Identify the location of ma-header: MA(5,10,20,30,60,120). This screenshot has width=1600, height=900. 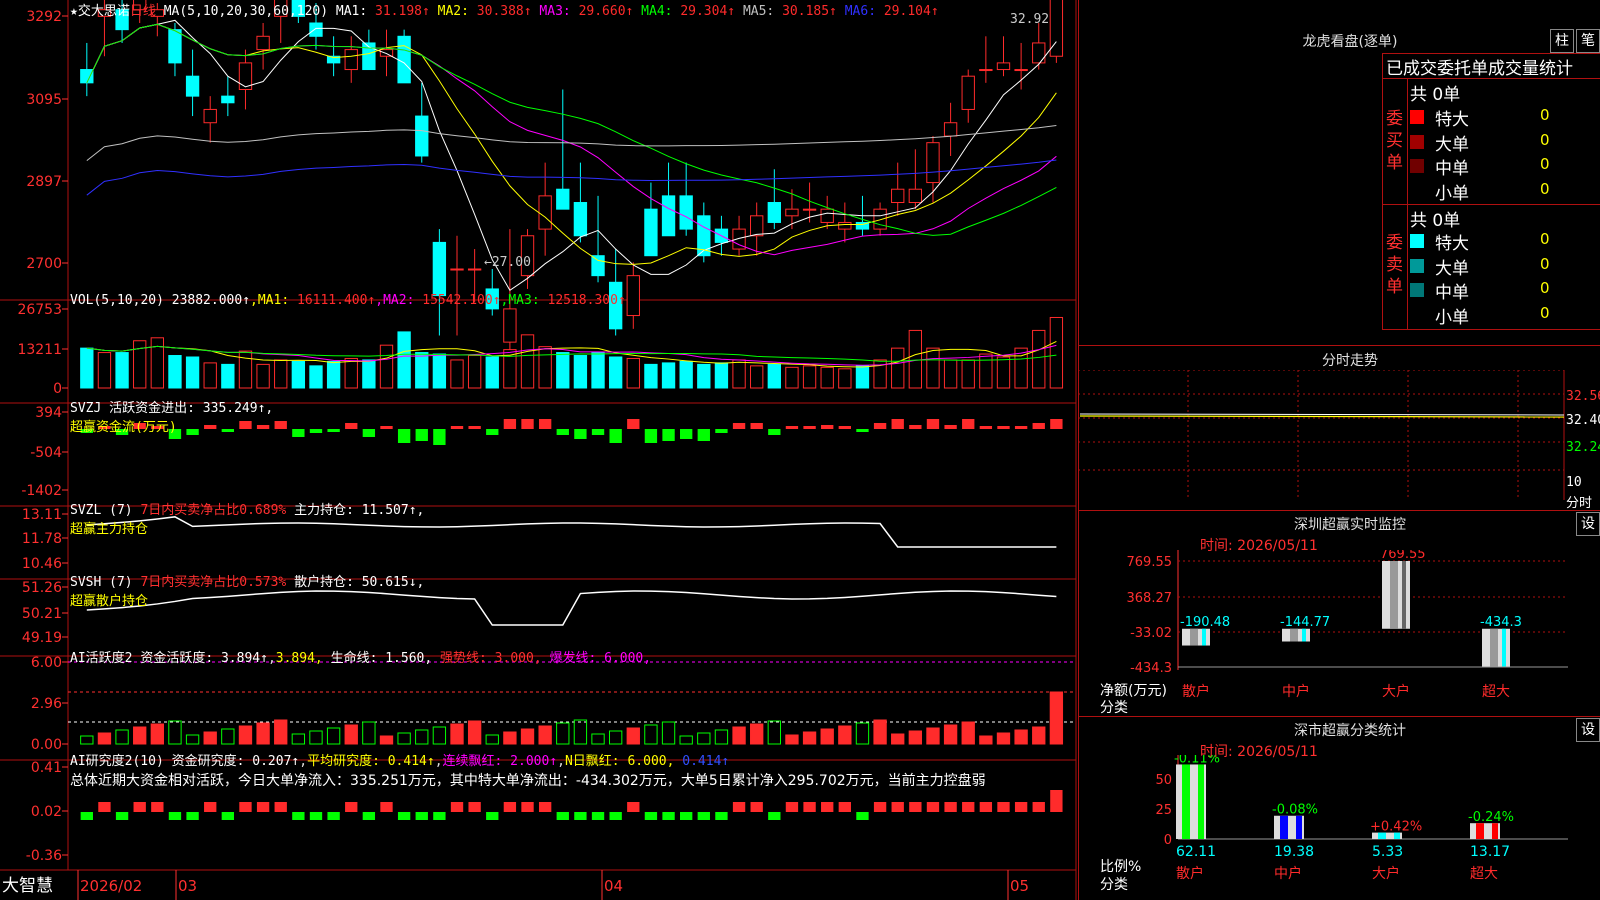
(246, 11).